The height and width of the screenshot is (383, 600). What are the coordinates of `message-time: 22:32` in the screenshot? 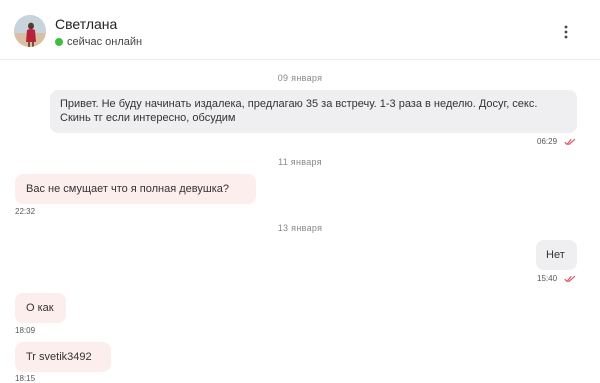 It's located at (25, 211).